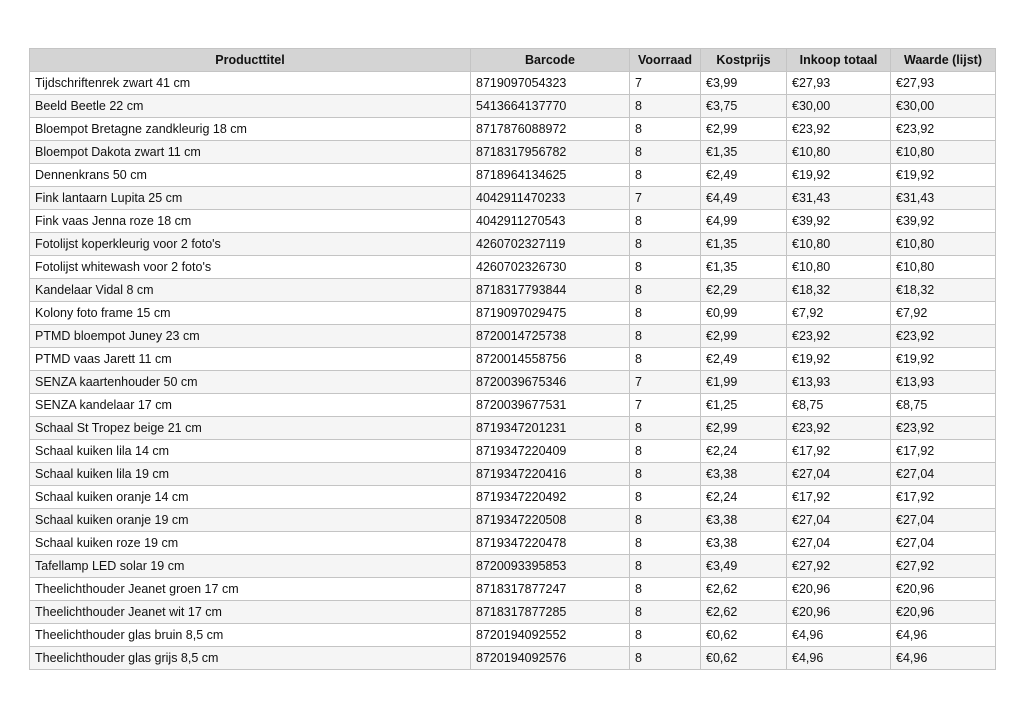  I want to click on list-value-cell: €31,43, so click(943, 198).